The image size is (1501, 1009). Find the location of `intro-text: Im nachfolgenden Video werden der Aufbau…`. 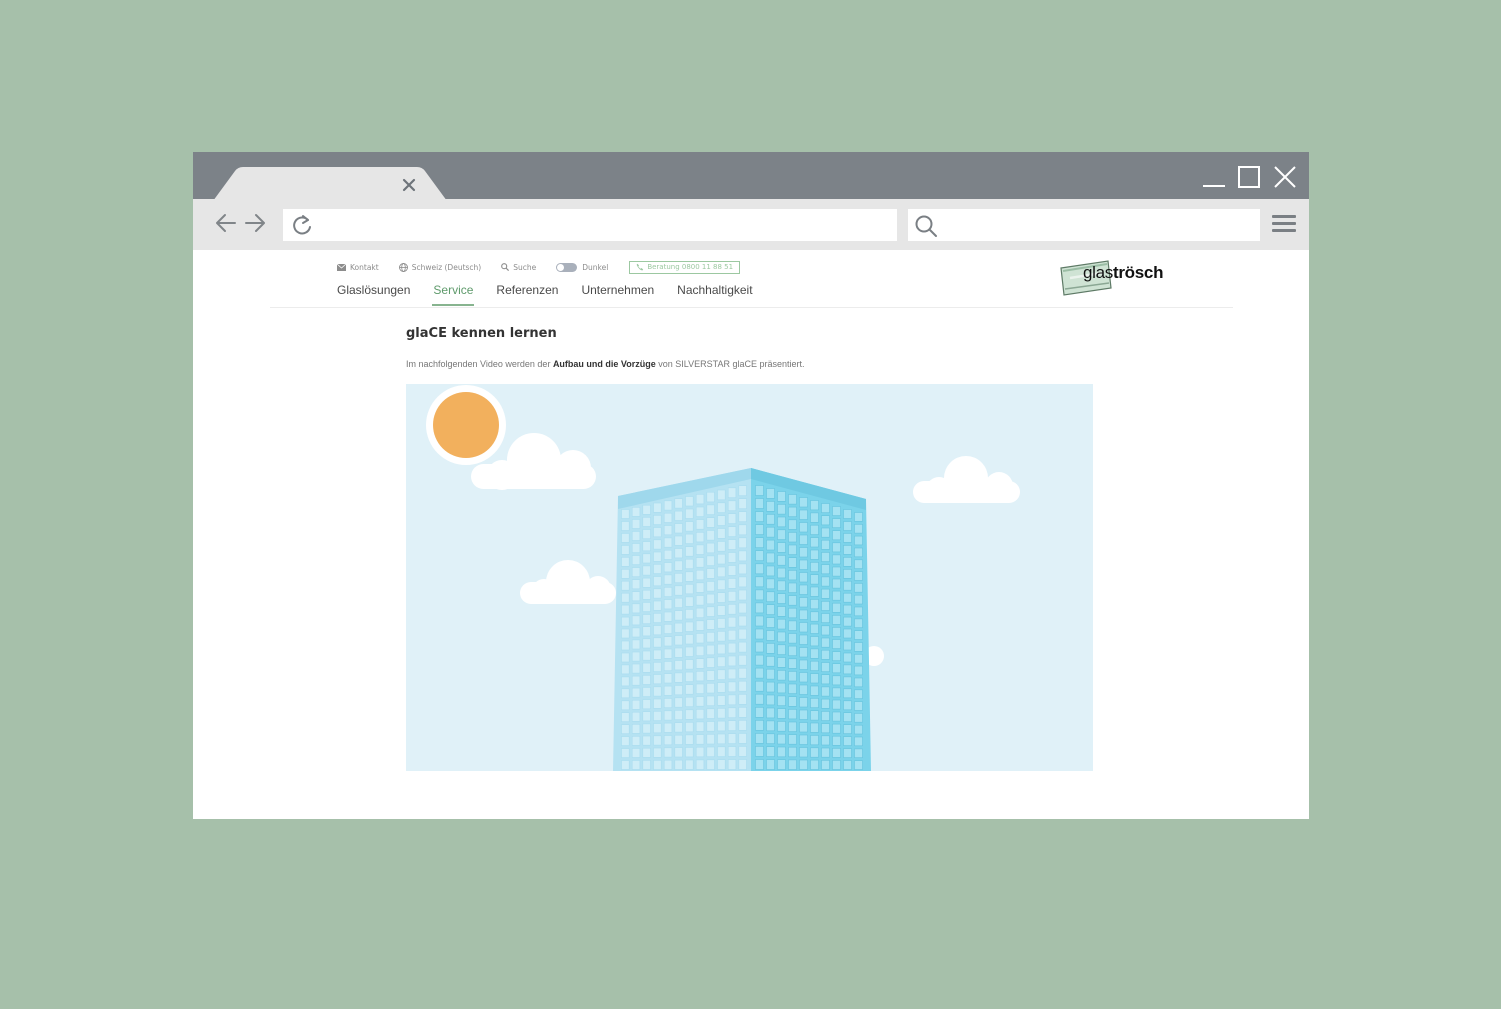

intro-text: Im nachfolgenden Video werden der Aufbau… is located at coordinates (605, 364).